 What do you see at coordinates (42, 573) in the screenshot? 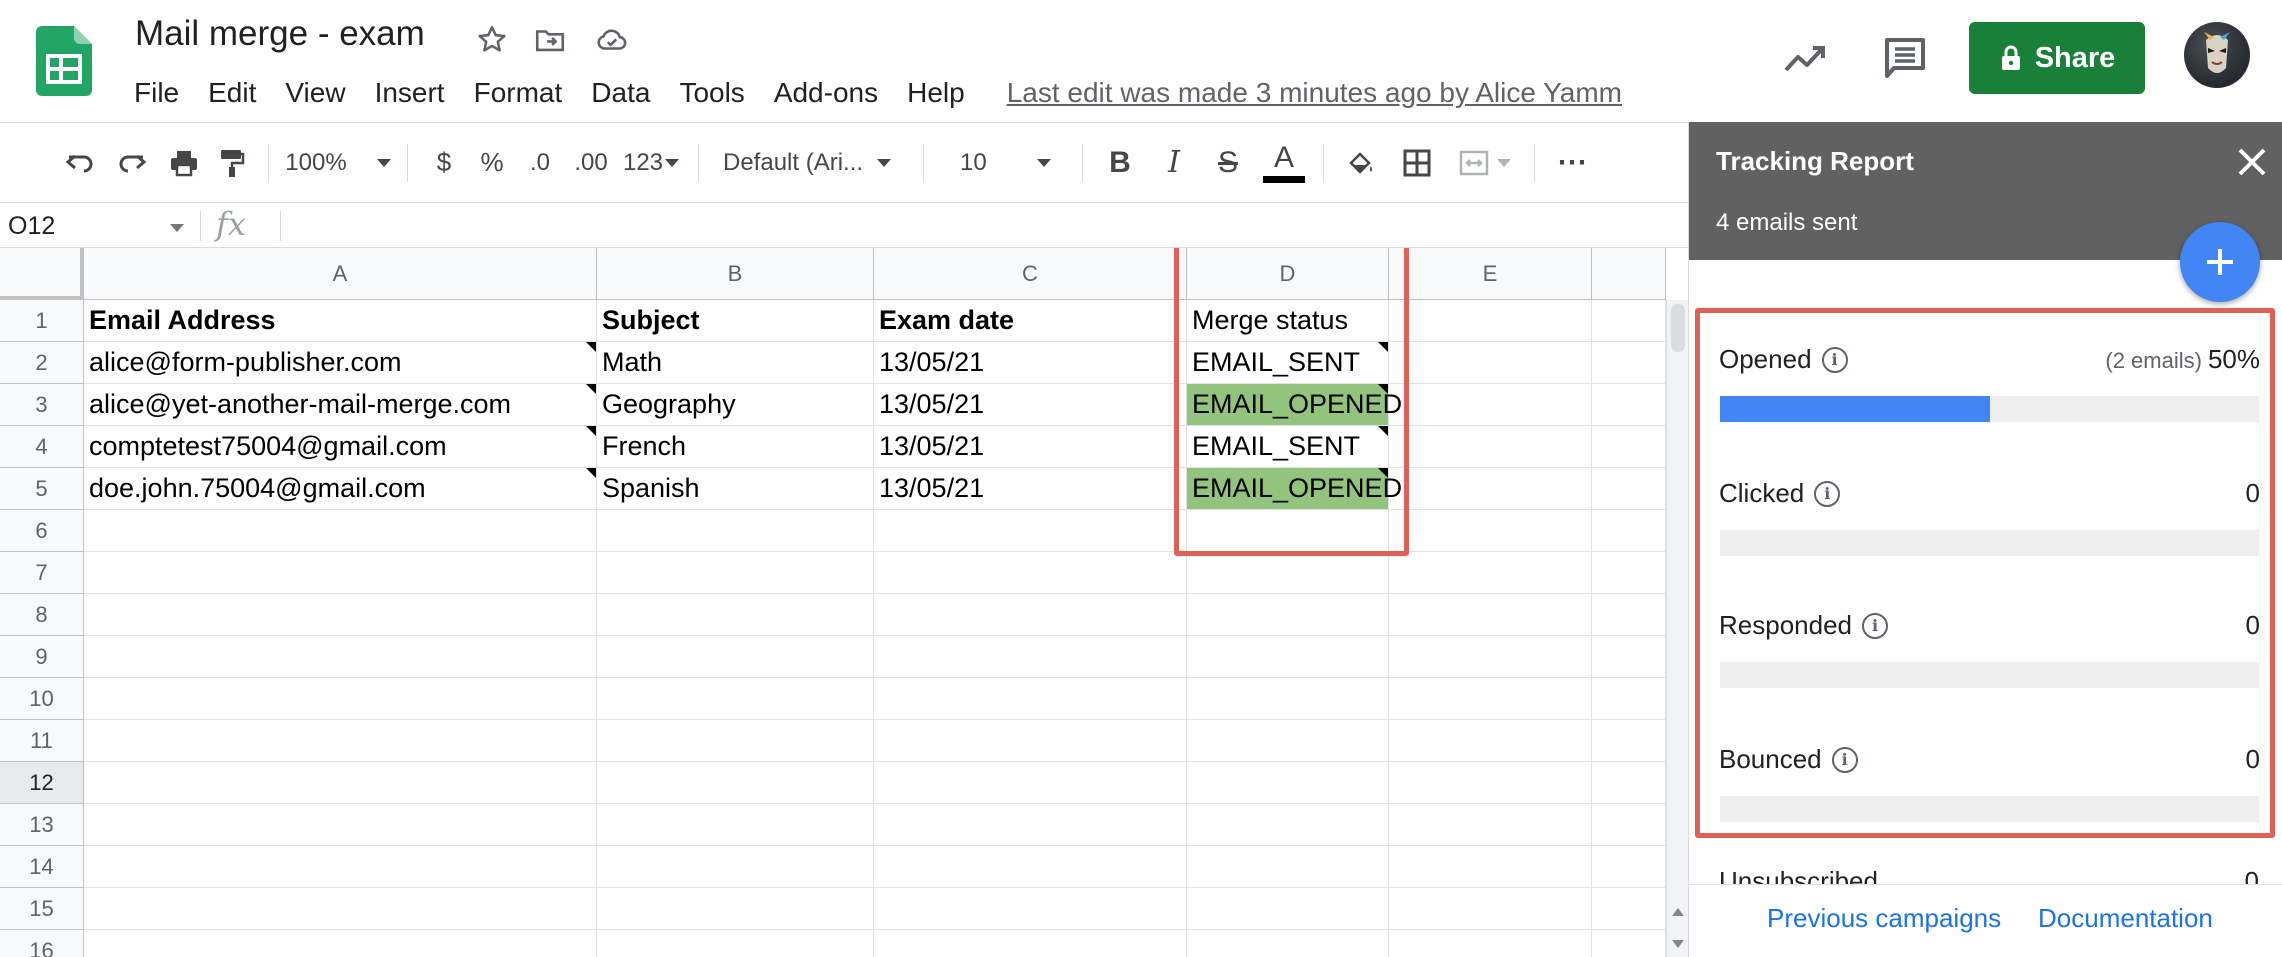
I see `row-header-7: 7` at bounding box center [42, 573].